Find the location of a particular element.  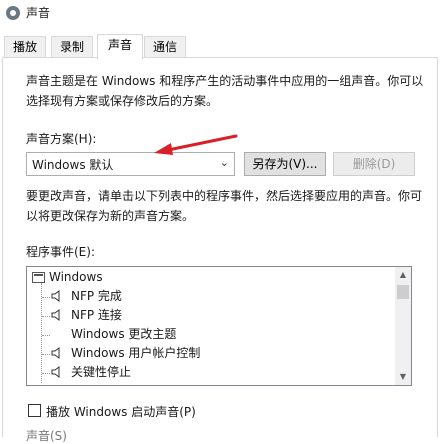

tab-strip: 播放 录制 声音 通信 is located at coordinates (220, 46).